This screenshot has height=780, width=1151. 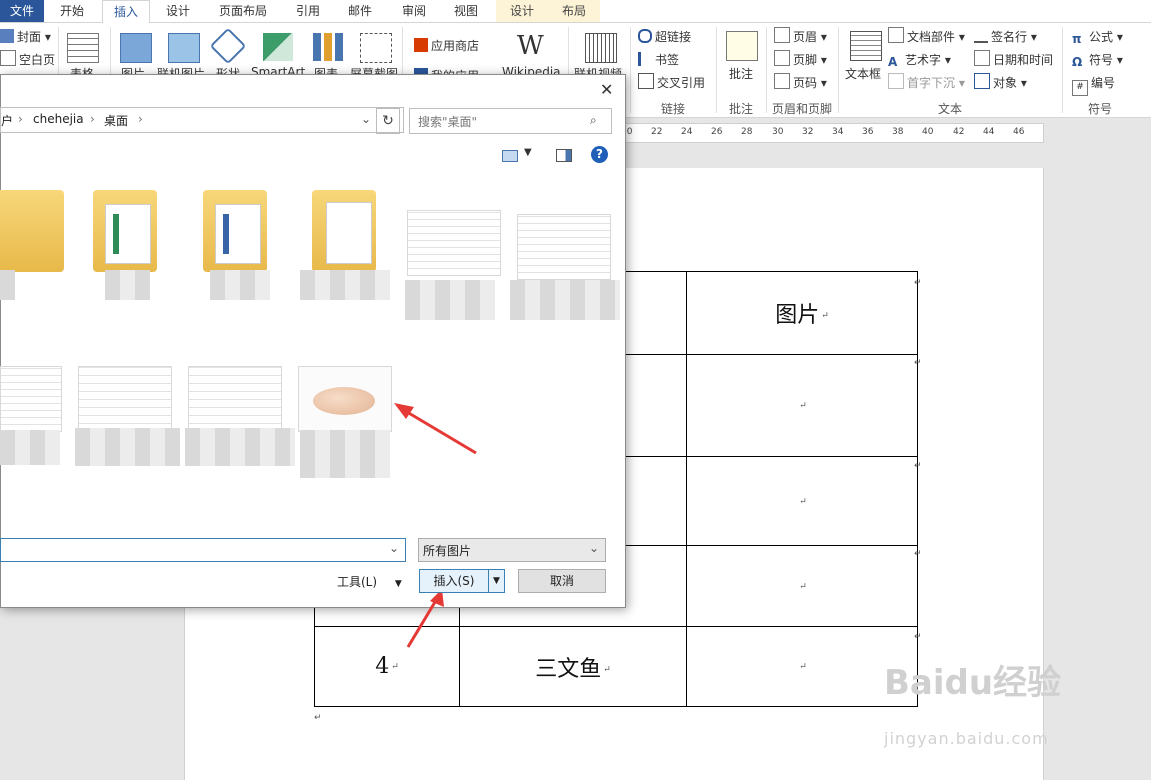 I want to click on drop-cap-button: 首字下沉 ▾, so click(x=926, y=83).